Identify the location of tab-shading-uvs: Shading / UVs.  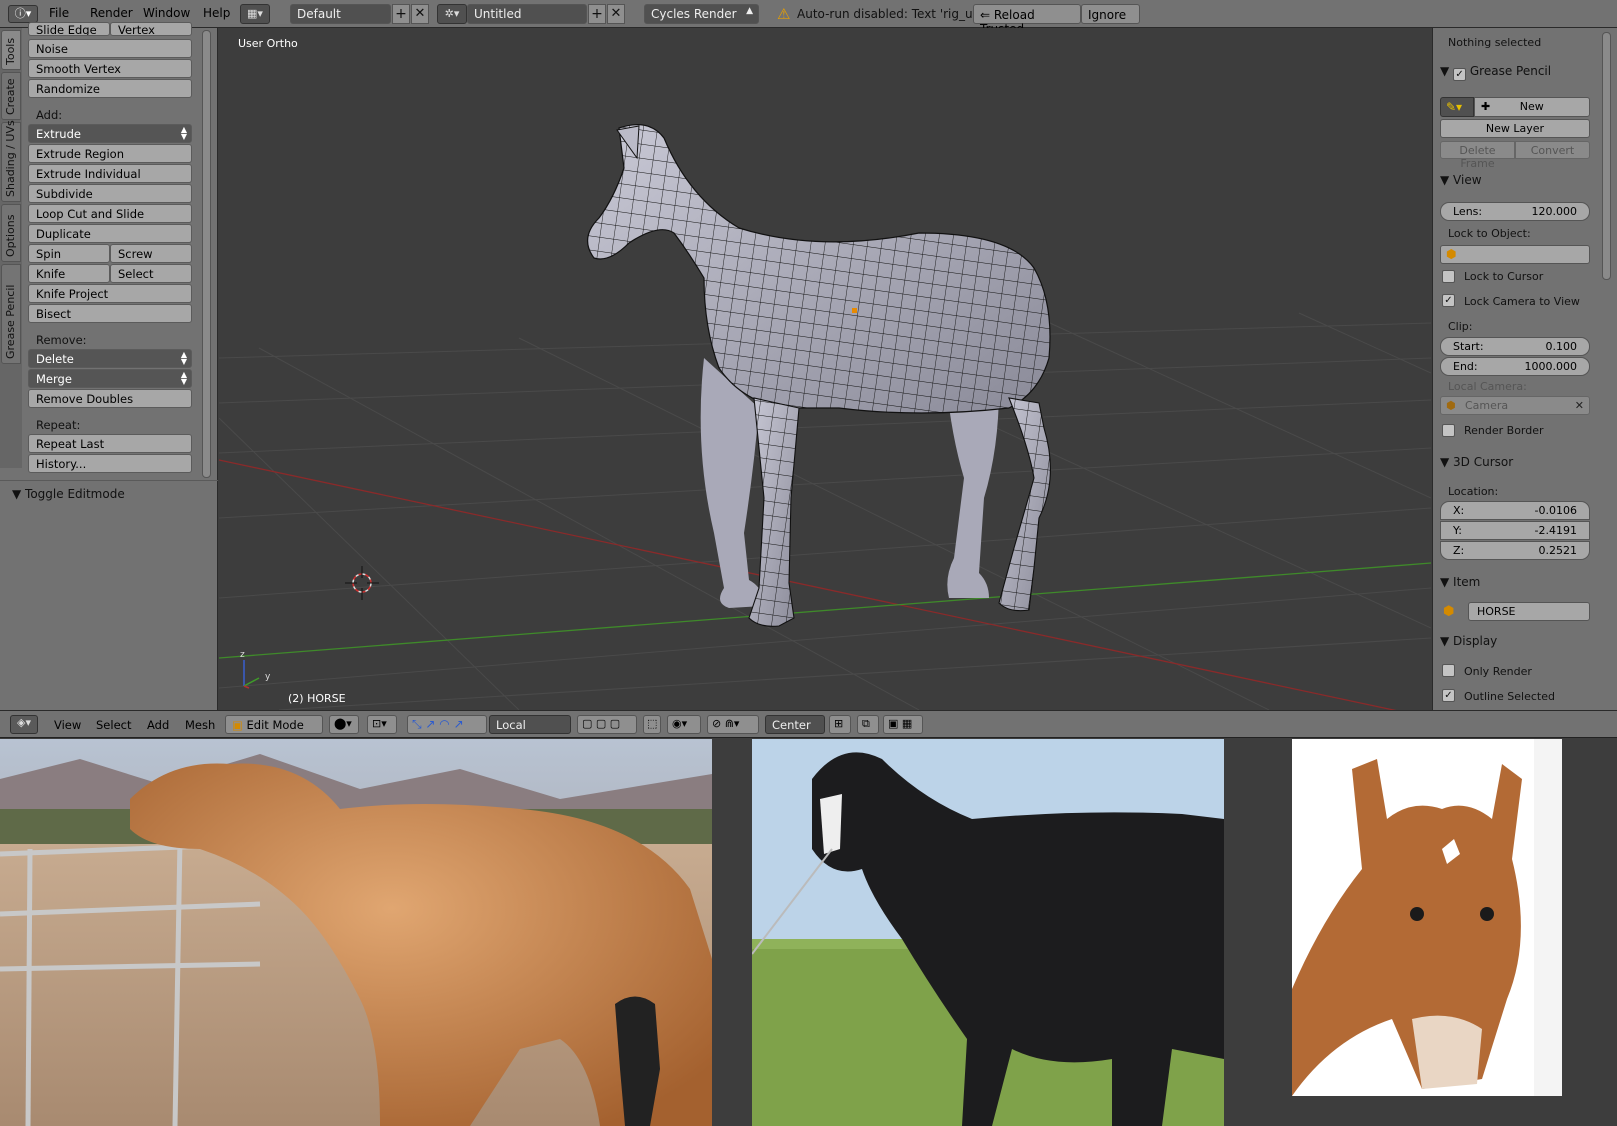
(11, 161).